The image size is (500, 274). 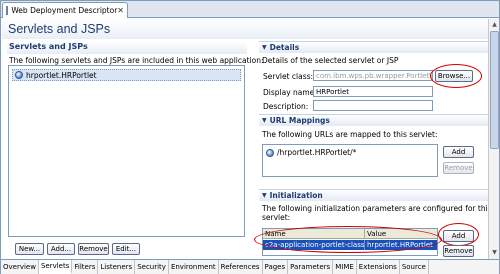 What do you see at coordinates (270, 152) in the screenshot?
I see `url-mapping-icon` at bounding box center [270, 152].